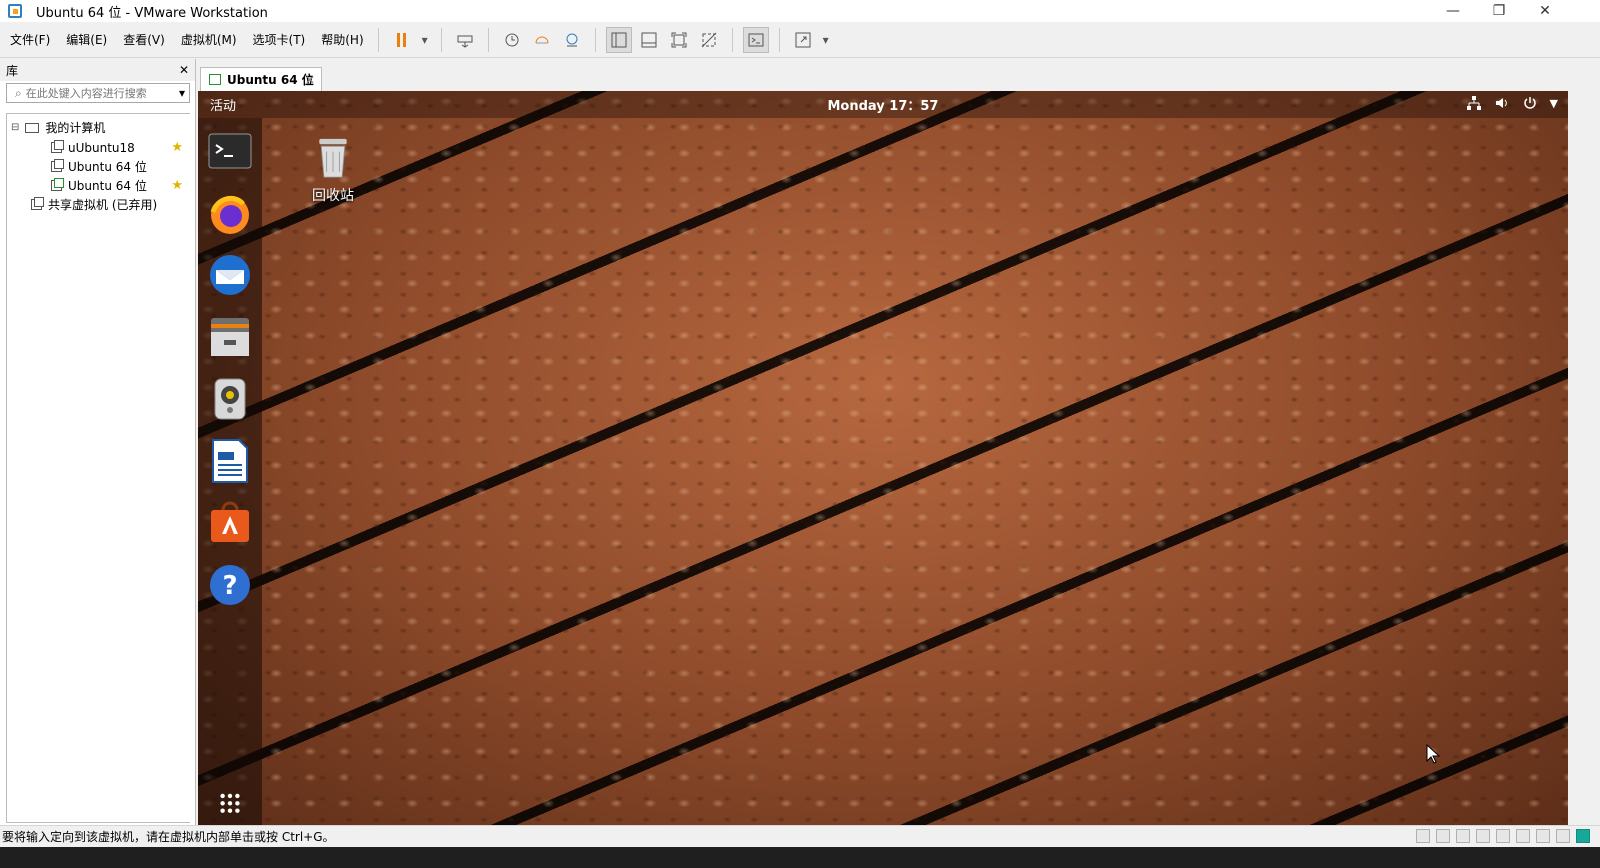 The height and width of the screenshot is (868, 1600). I want to click on show-thumbnail-button, so click(649, 40).